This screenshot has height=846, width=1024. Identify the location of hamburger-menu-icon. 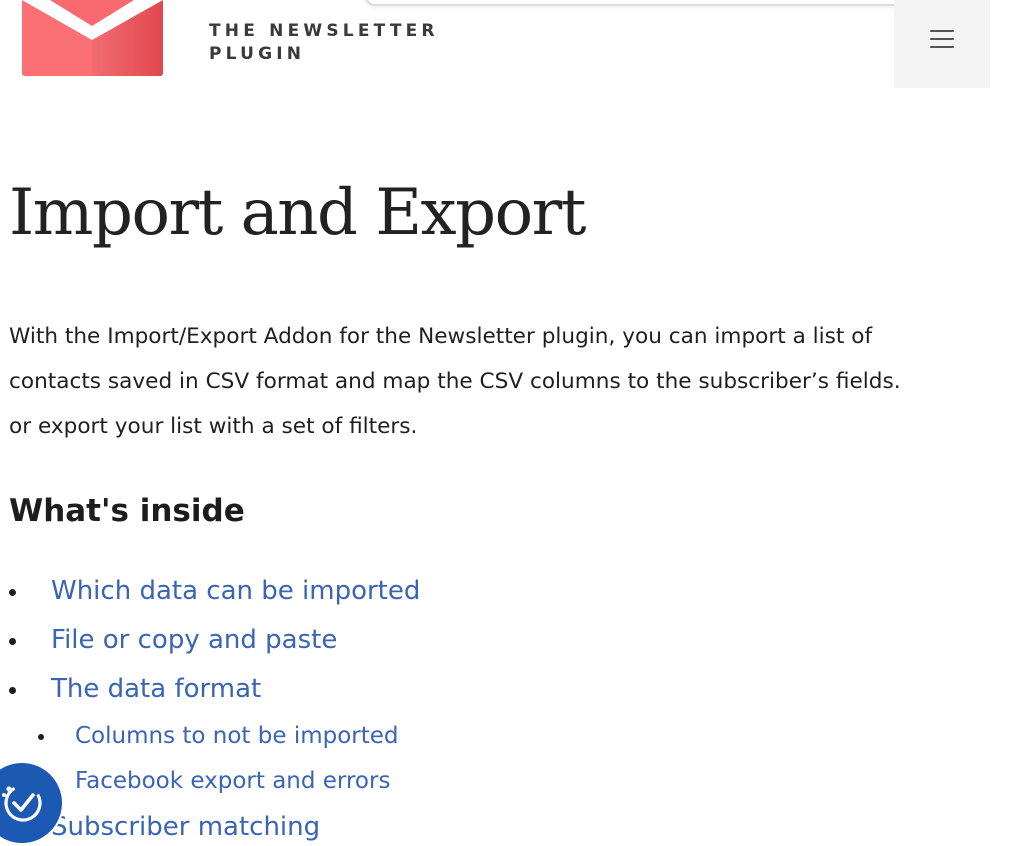
(942, 39).